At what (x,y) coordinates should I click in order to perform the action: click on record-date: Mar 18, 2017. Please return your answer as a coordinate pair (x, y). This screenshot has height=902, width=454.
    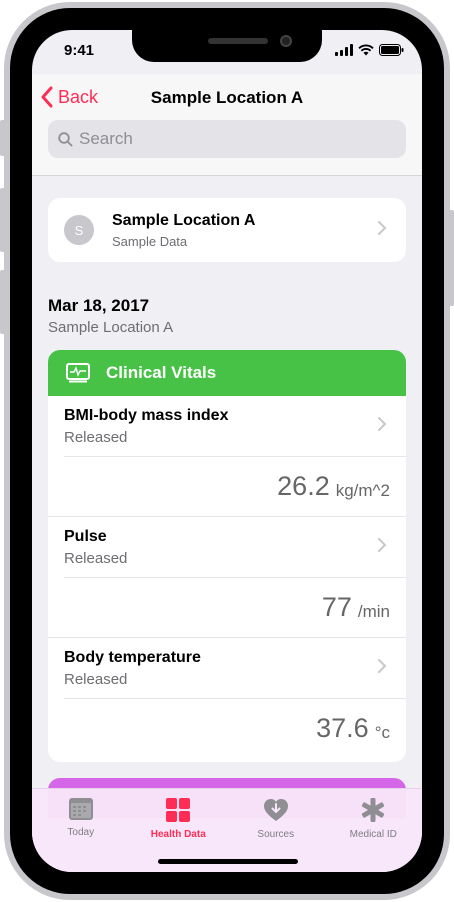
    Looking at the image, I should click on (99, 305).